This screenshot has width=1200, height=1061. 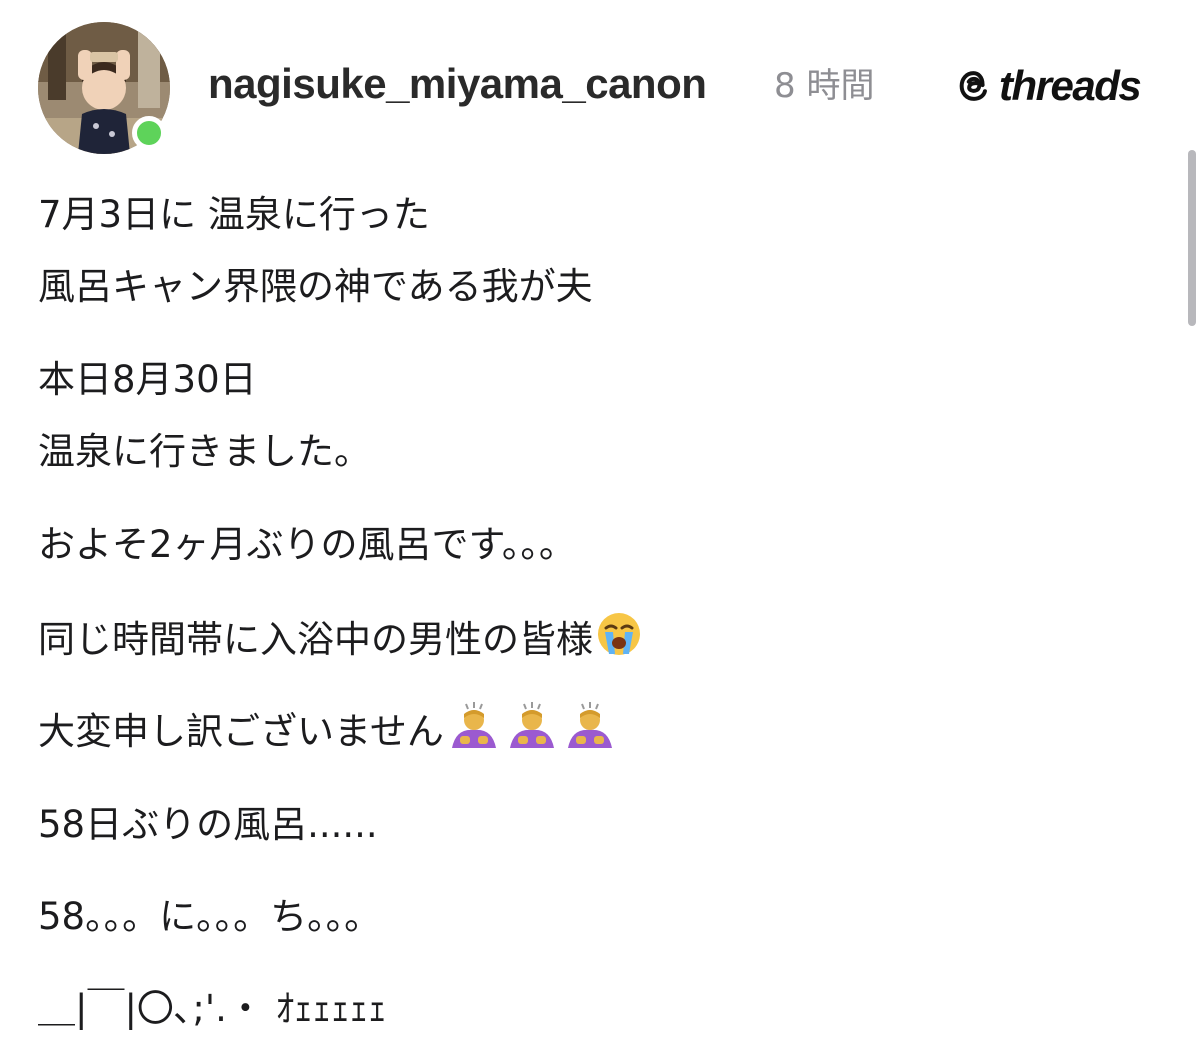 I want to click on threads-icon, so click(x=973, y=86).